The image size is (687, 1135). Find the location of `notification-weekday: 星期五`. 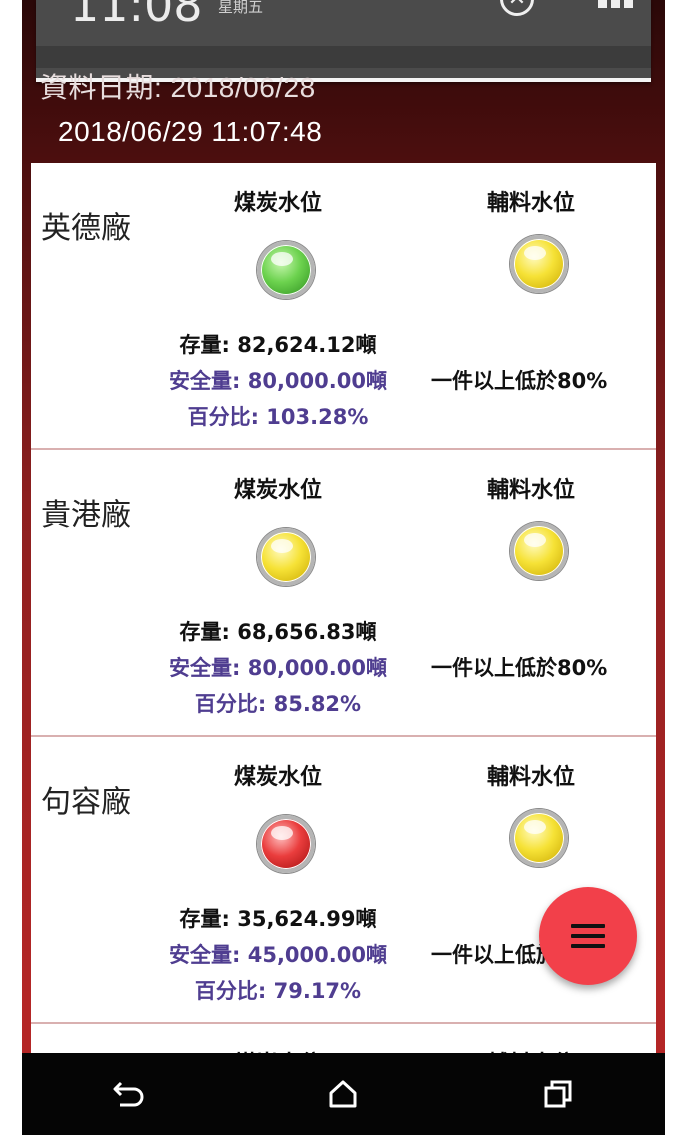

notification-weekday: 星期五 is located at coordinates (241, 8).